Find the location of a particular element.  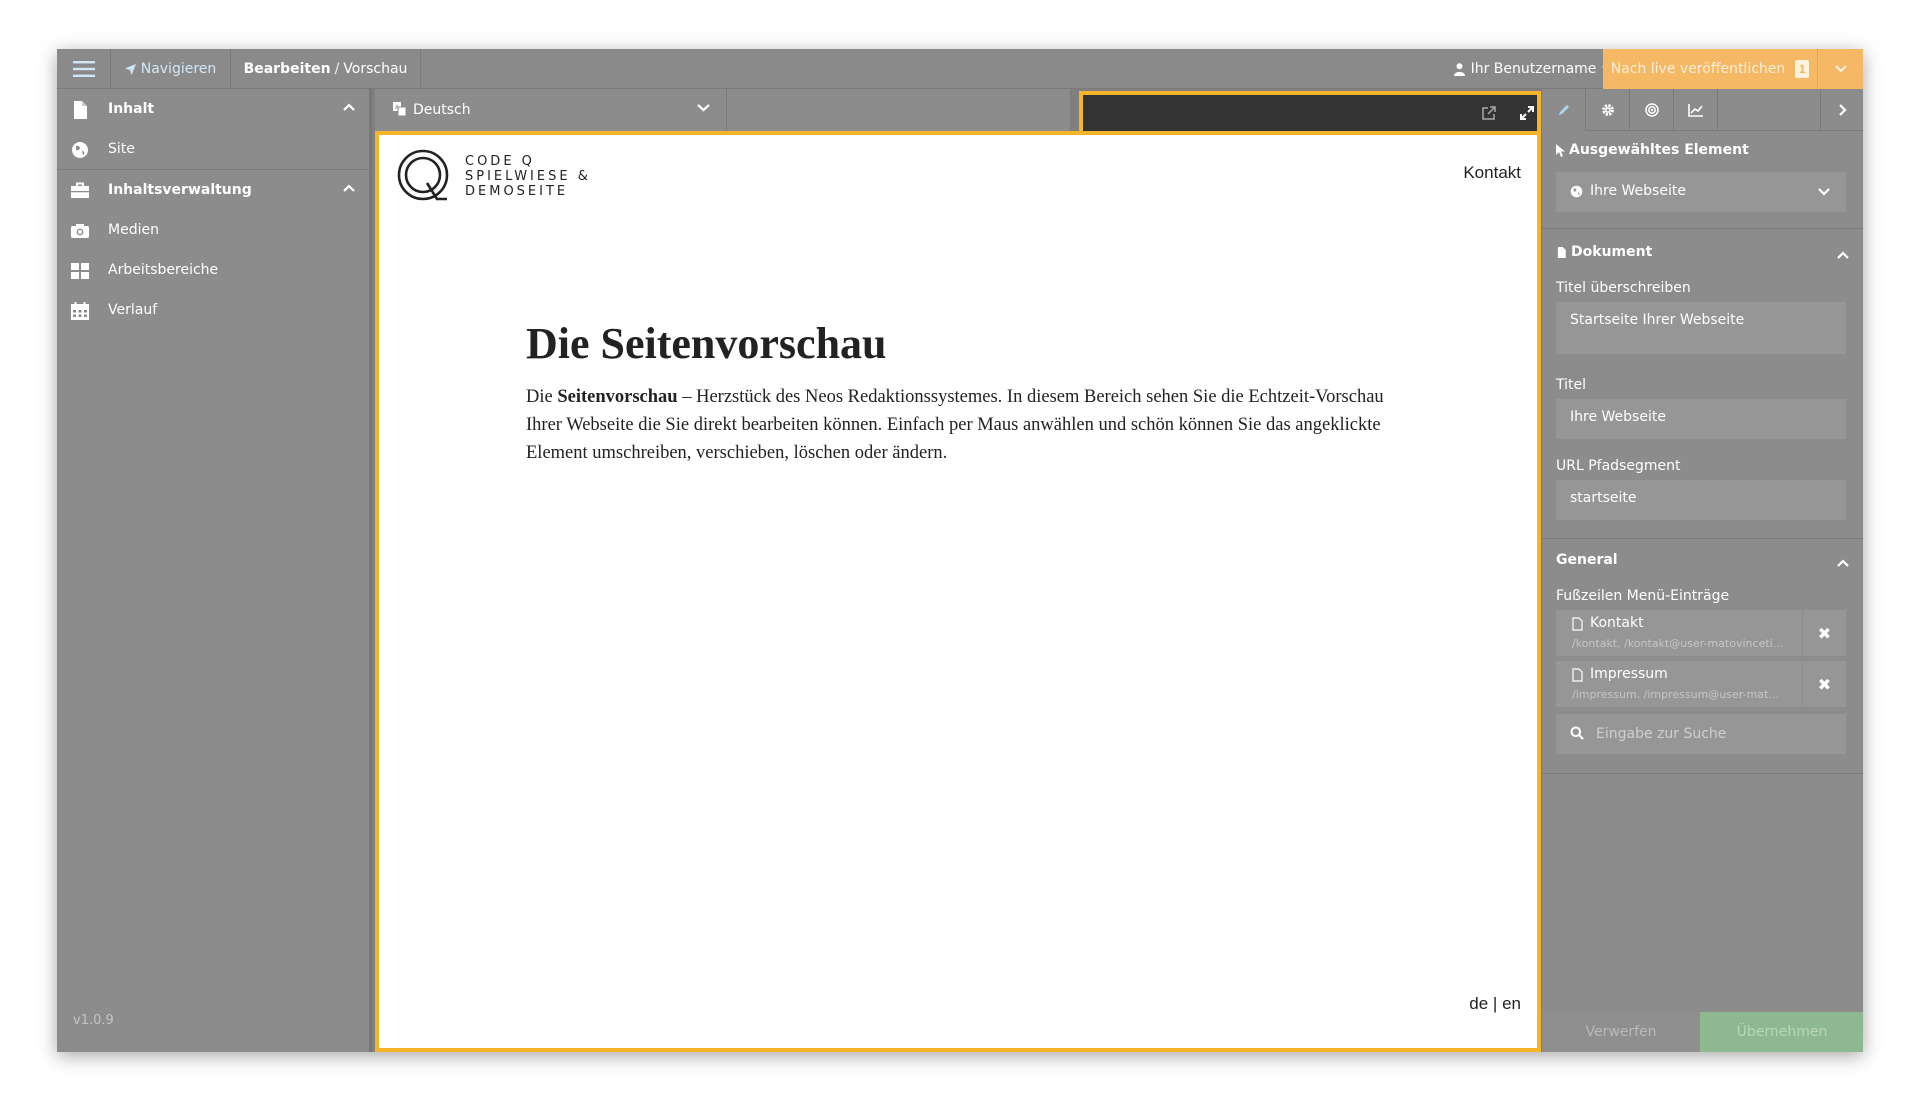

grid-icon is located at coordinates (80, 271).